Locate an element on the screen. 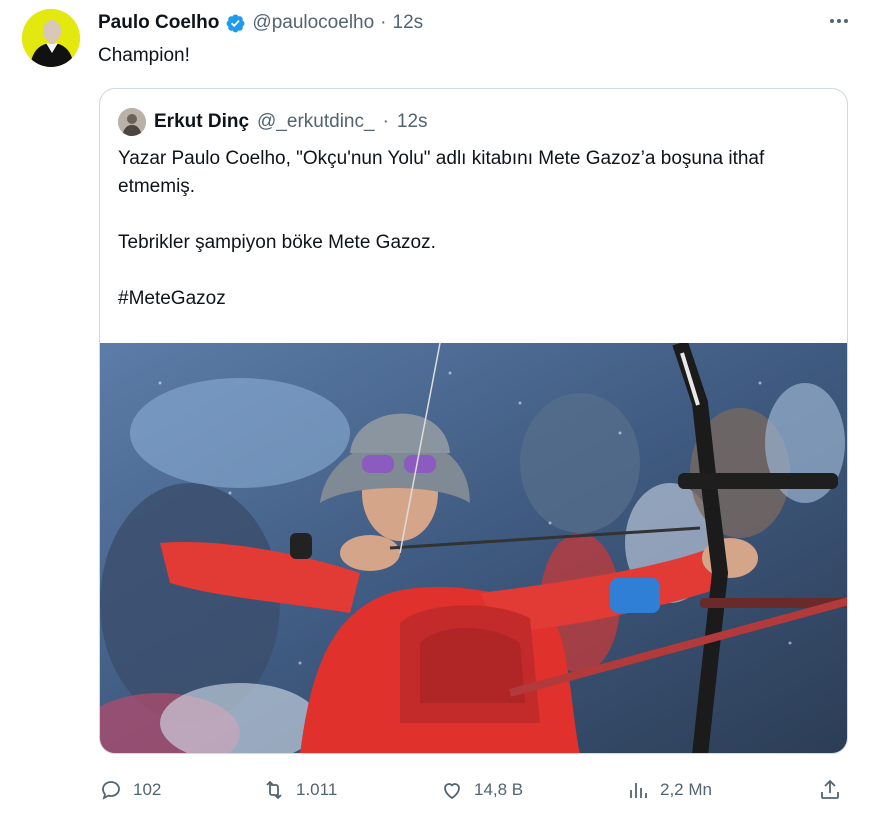 This screenshot has height=823, width=880. quote-author-handle: @_erkutdinc_ is located at coordinates (316, 122).